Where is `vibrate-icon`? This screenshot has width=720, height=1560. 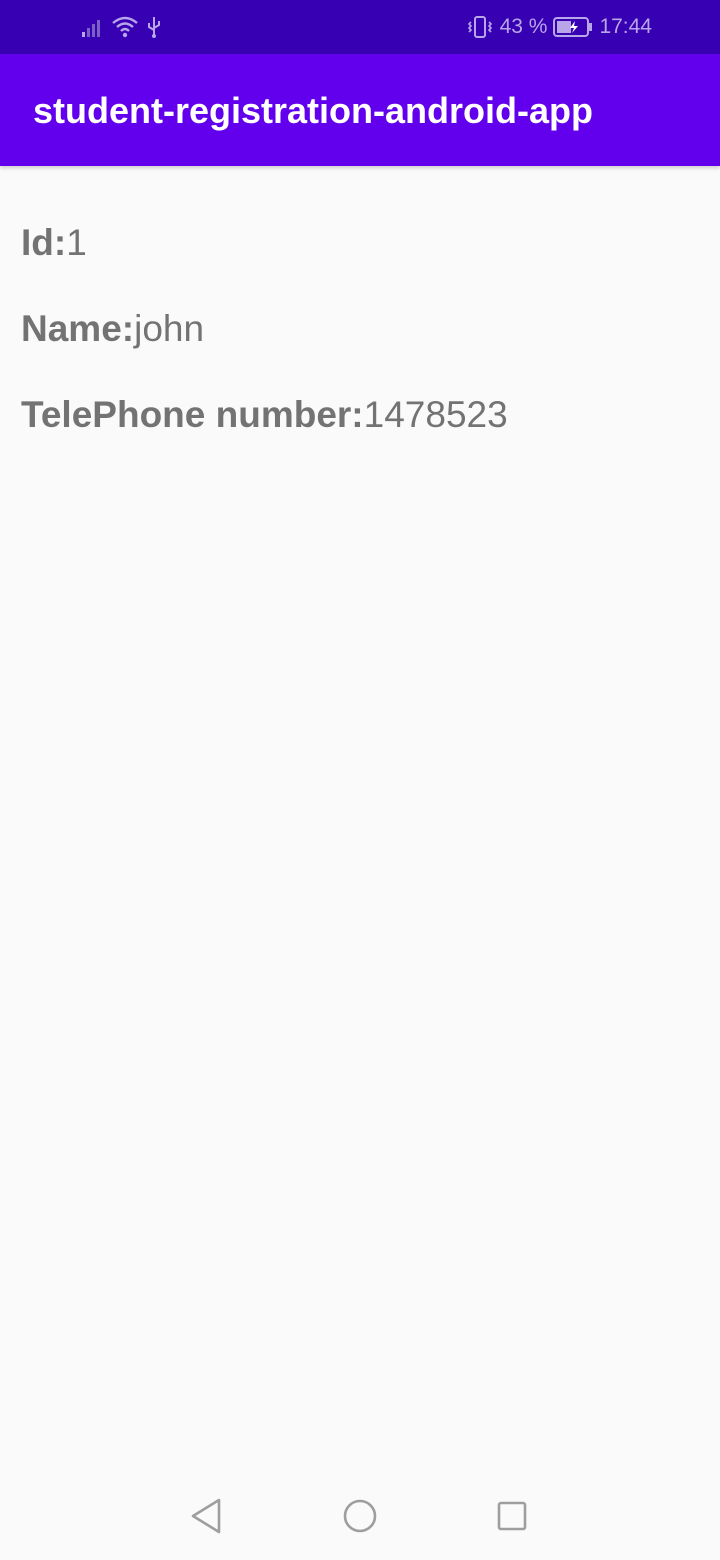 vibrate-icon is located at coordinates (480, 27).